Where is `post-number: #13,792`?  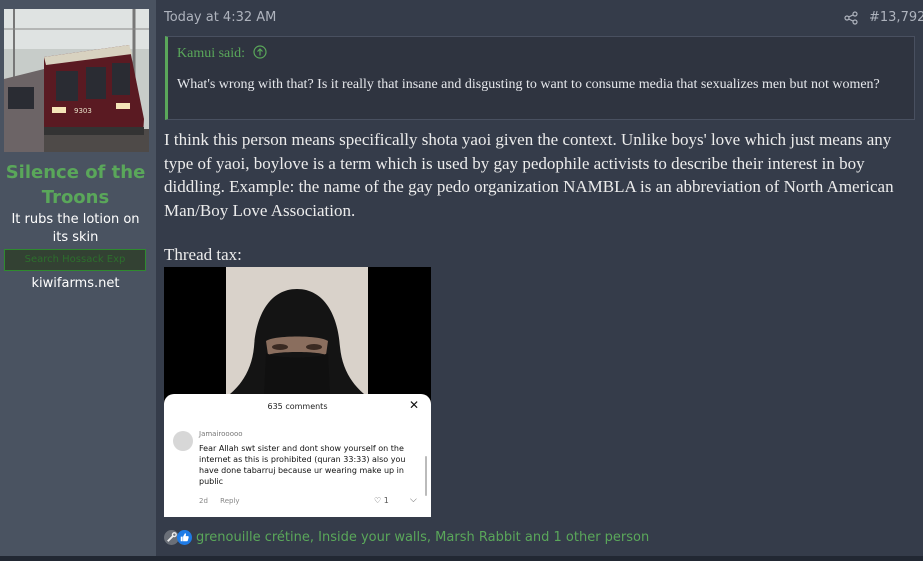 post-number: #13,792 is located at coordinates (896, 17).